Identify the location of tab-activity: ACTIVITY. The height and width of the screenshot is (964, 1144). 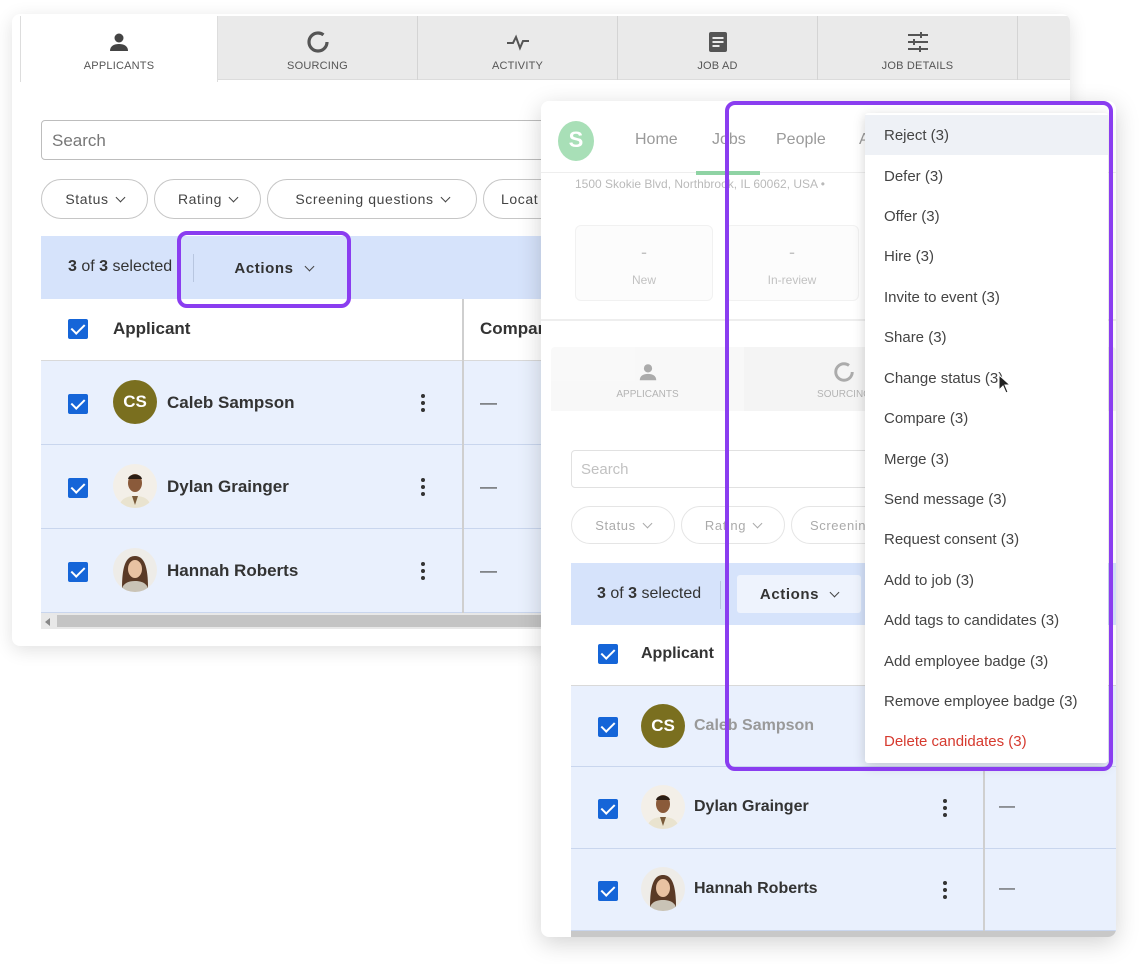
(518, 48).